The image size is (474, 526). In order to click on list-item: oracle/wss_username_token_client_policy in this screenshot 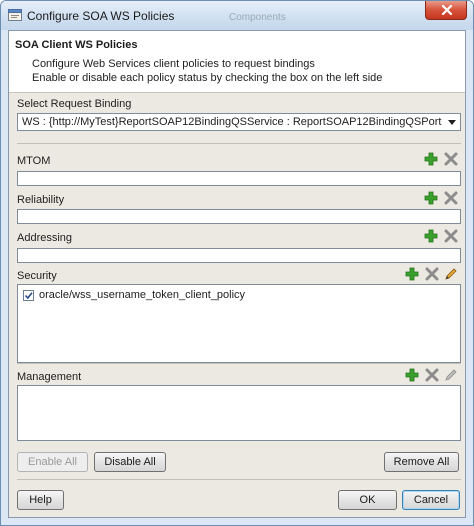, I will do `click(239, 295)`.